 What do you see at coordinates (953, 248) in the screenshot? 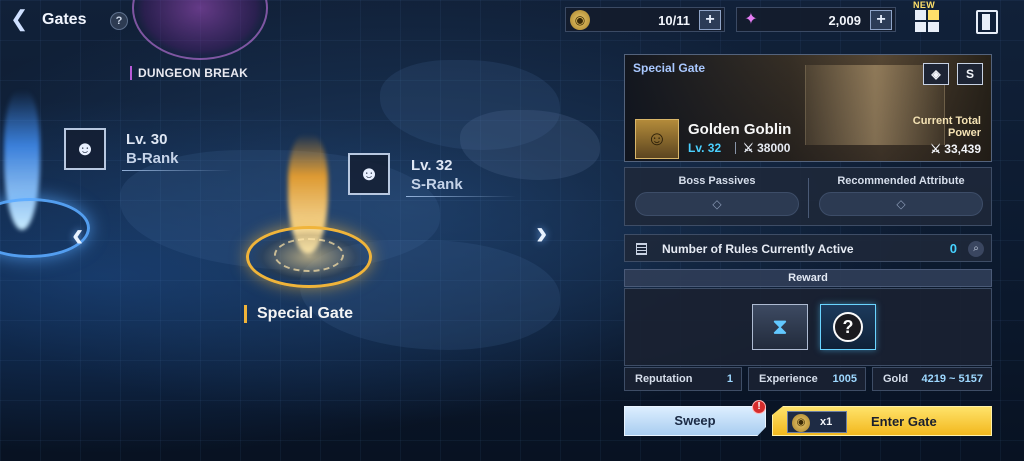
I see `active-rules-count: 0` at bounding box center [953, 248].